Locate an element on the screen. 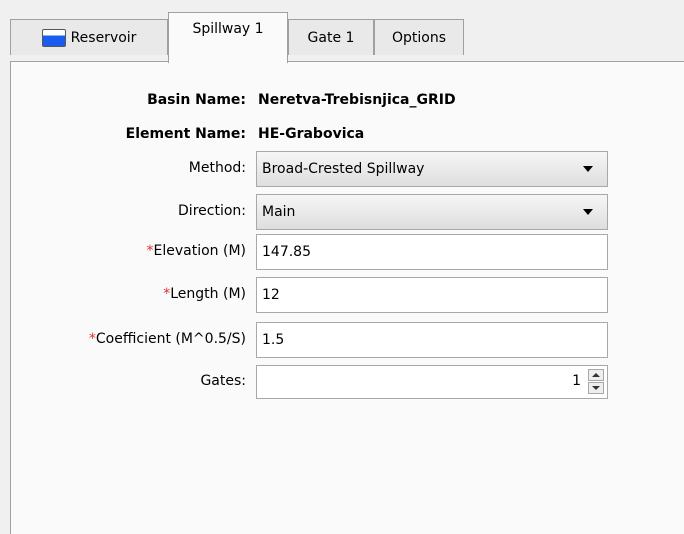 This screenshot has height=534, width=684. coefficient-label: *Coefficient (M^0.5/S) is located at coordinates (167, 339).